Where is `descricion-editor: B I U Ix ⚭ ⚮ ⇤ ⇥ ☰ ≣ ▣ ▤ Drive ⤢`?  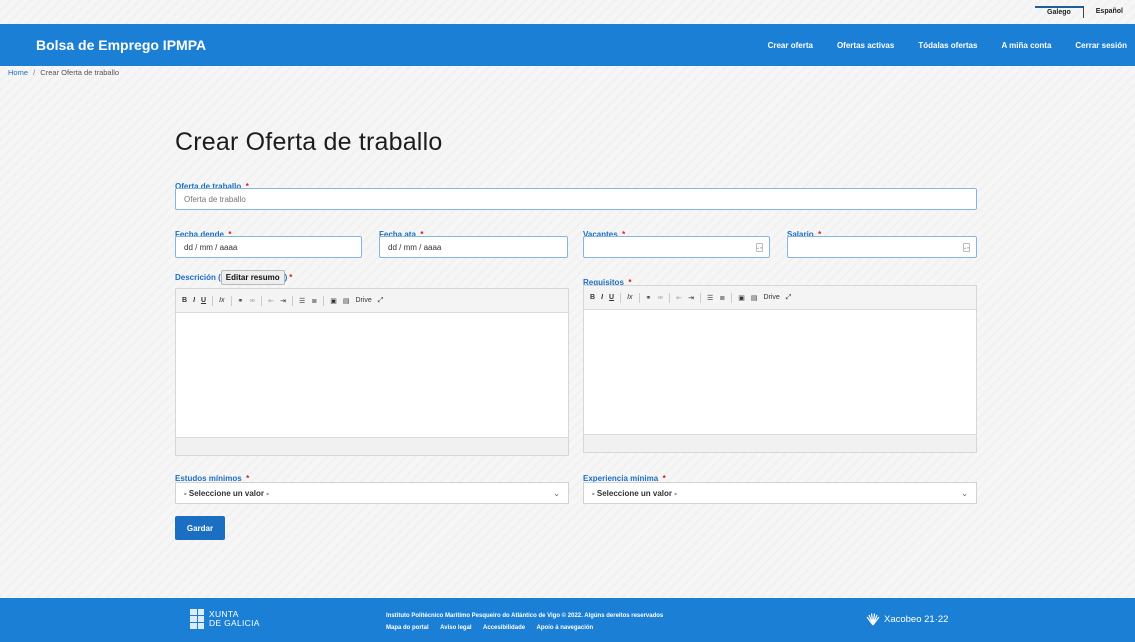
descricion-editor: B I U Ix ⚭ ⚮ ⇤ ⇥ ☰ ≣ ▣ ▤ Drive ⤢ is located at coordinates (372, 372).